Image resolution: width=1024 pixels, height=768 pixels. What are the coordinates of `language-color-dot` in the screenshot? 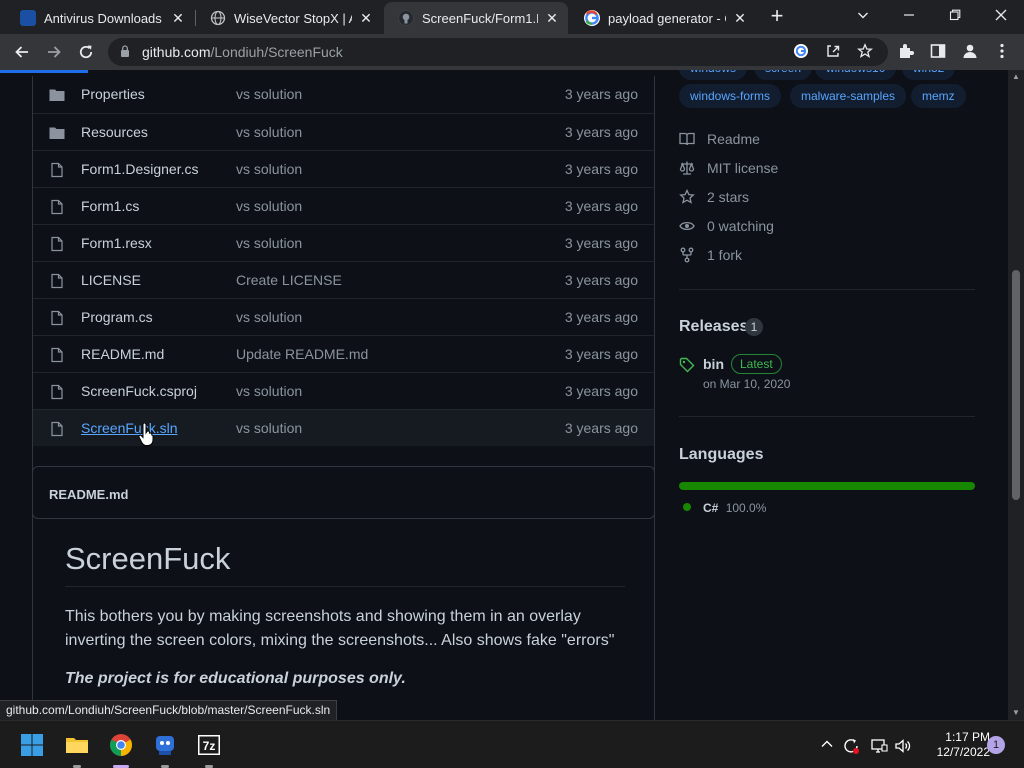 It's located at (687, 507).